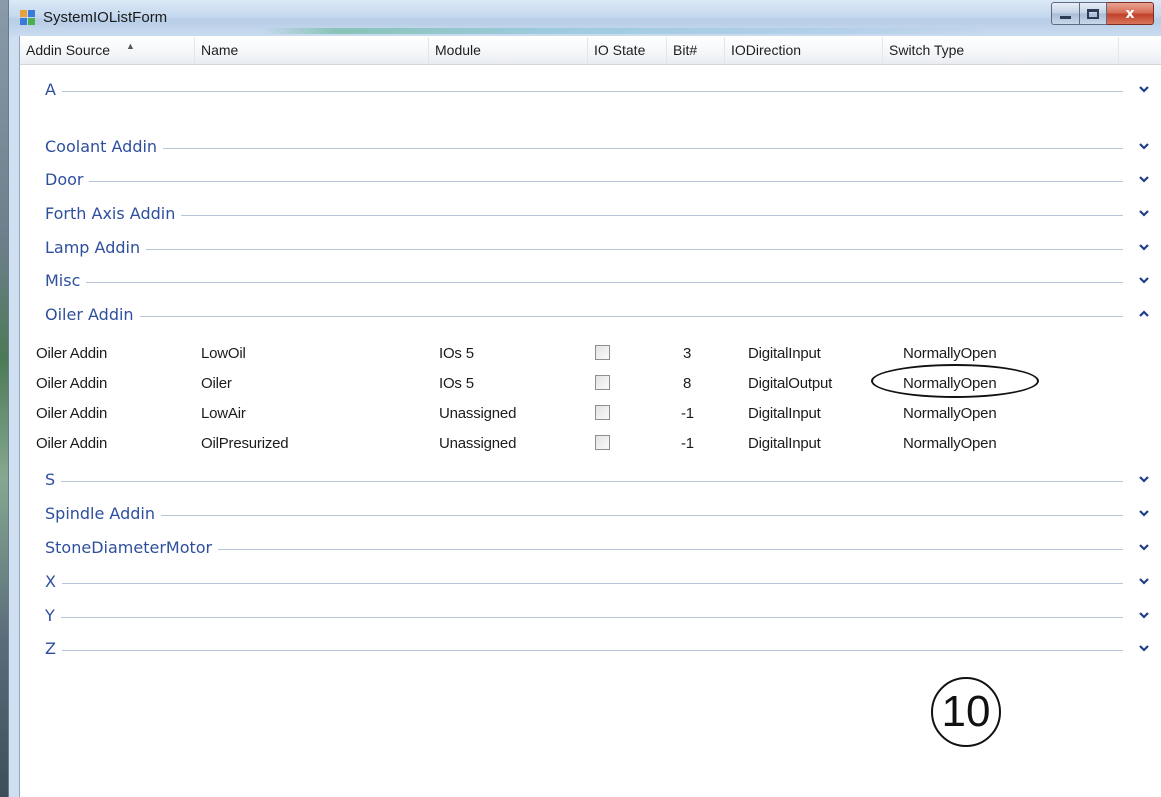 This screenshot has height=797, width=1161. I want to click on group-label: S, so click(53, 479).